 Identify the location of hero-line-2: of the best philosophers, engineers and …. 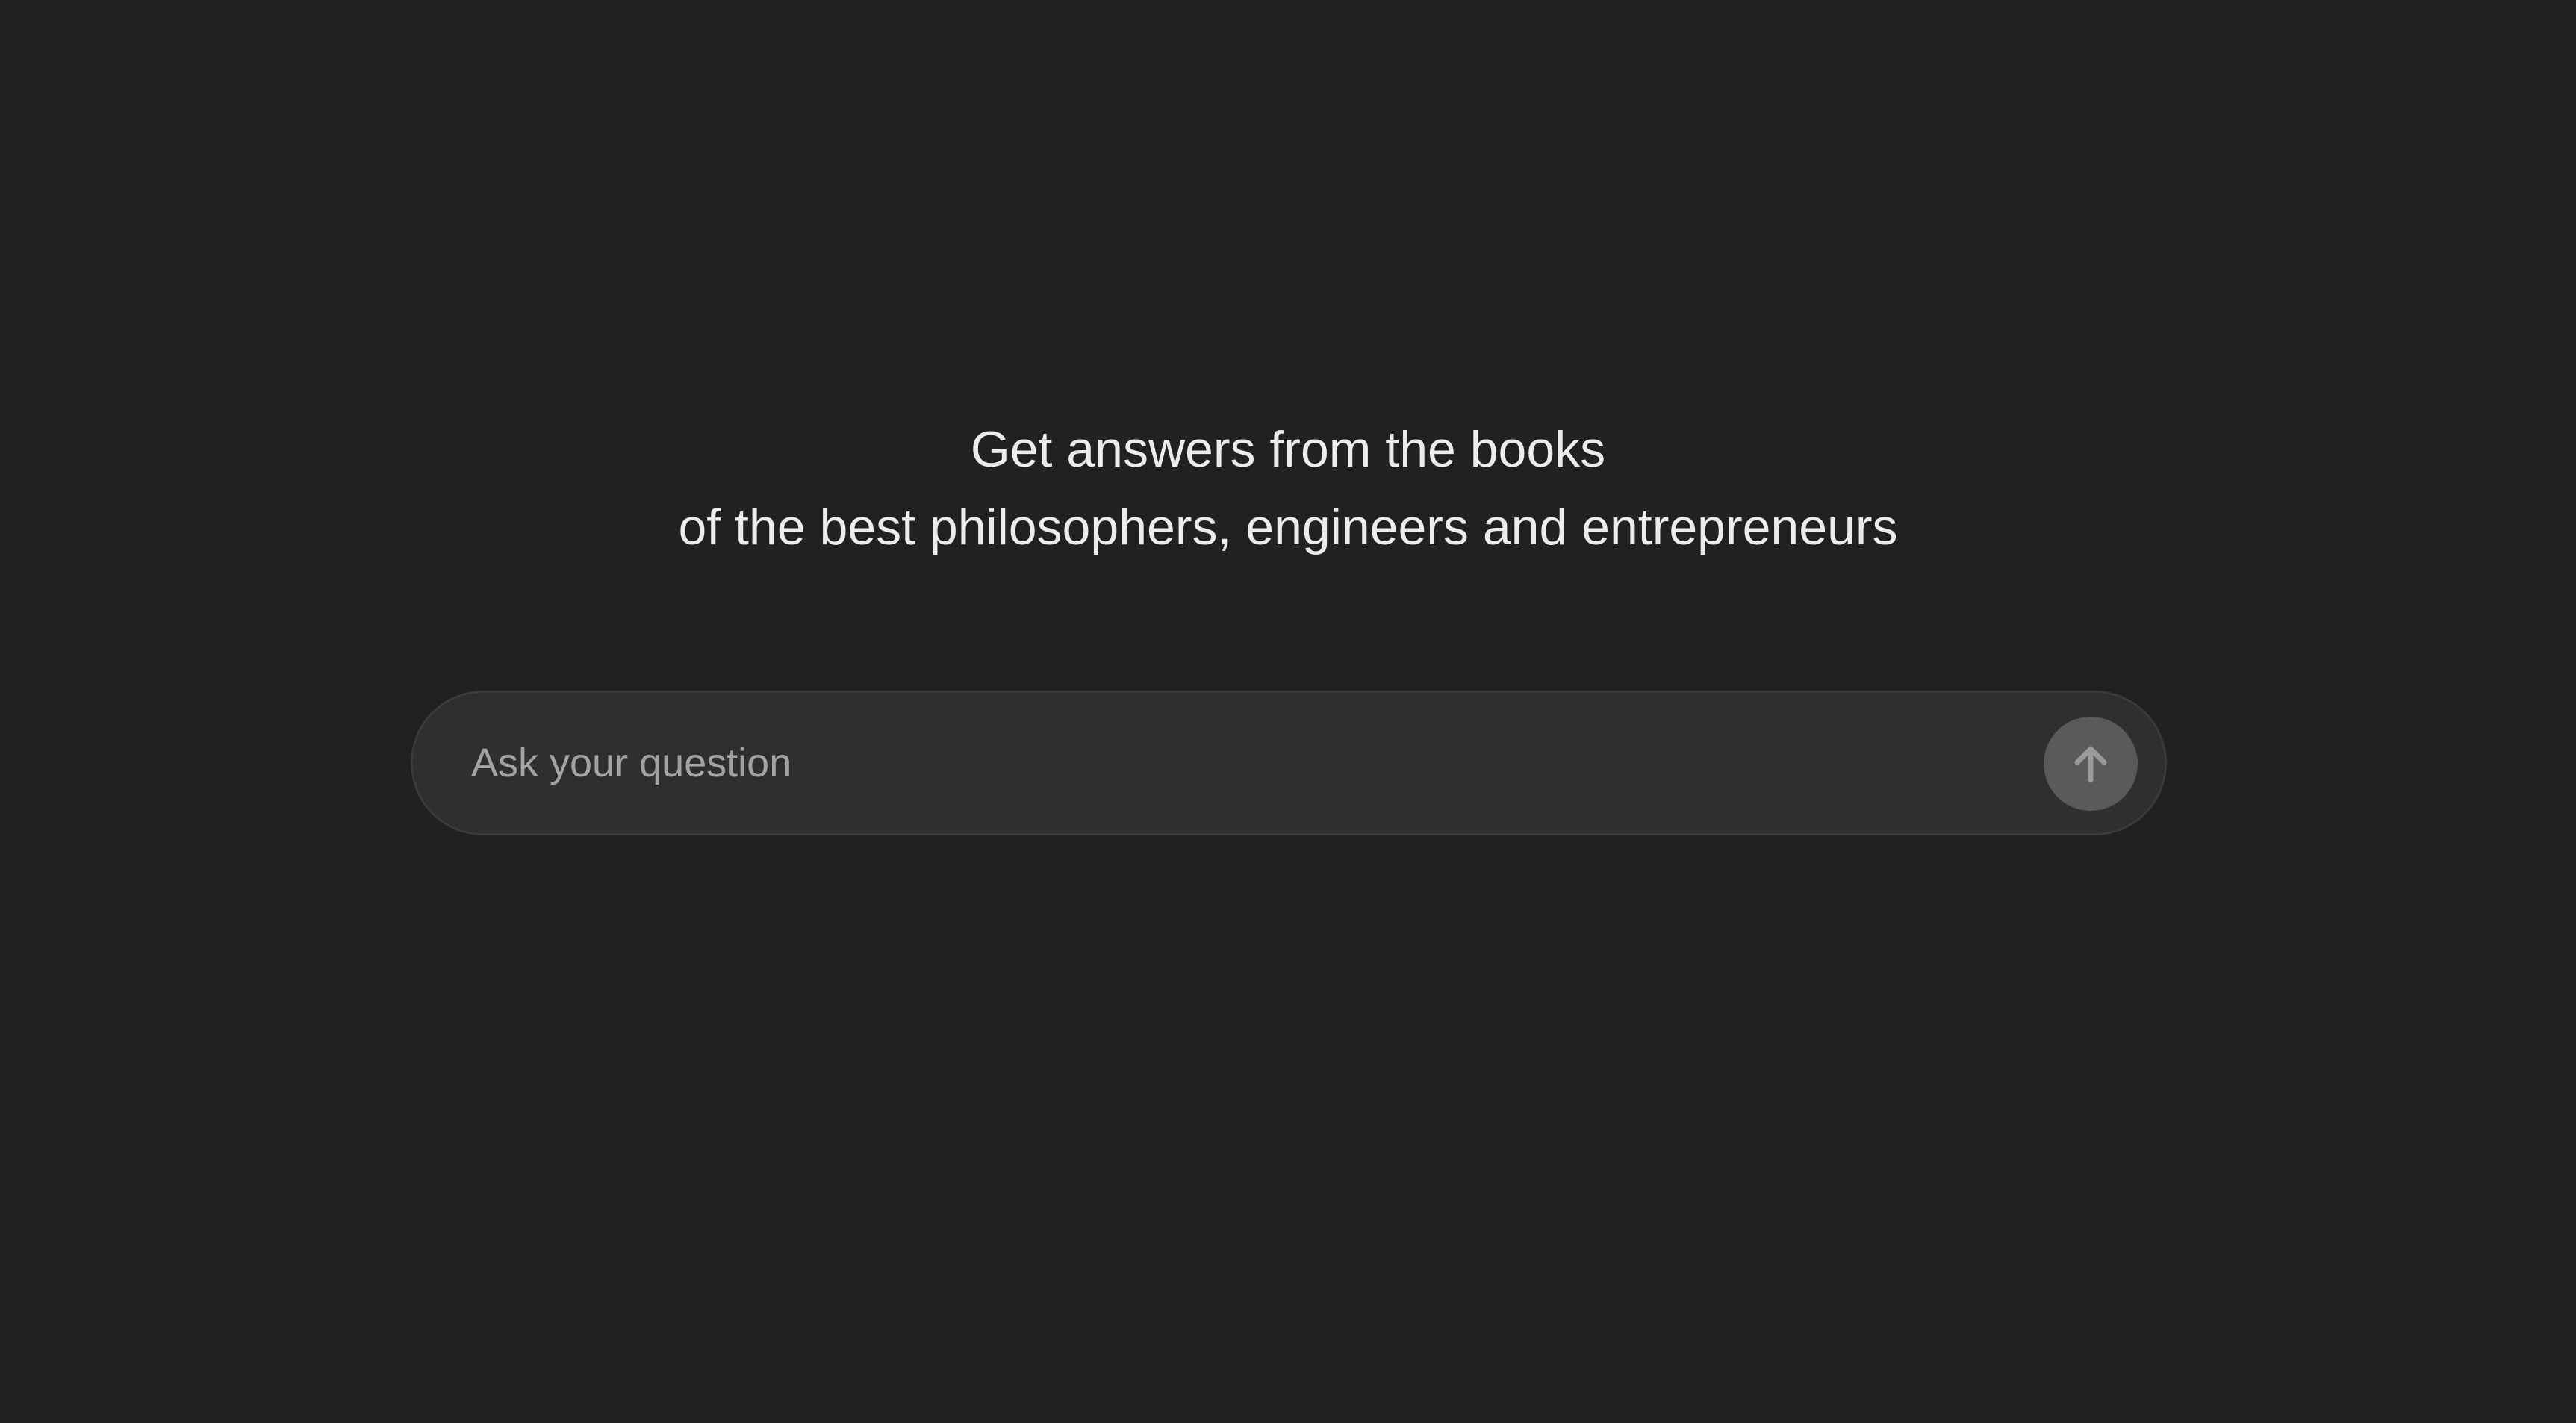
(1288, 527).